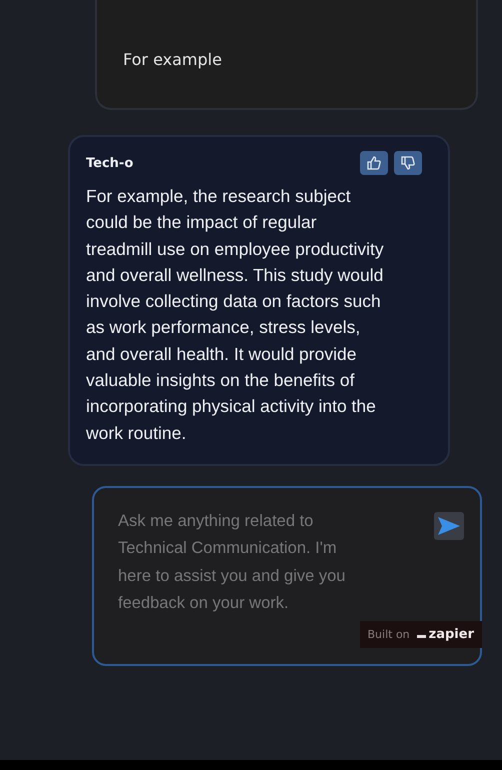  I want to click on send-button, so click(449, 526).